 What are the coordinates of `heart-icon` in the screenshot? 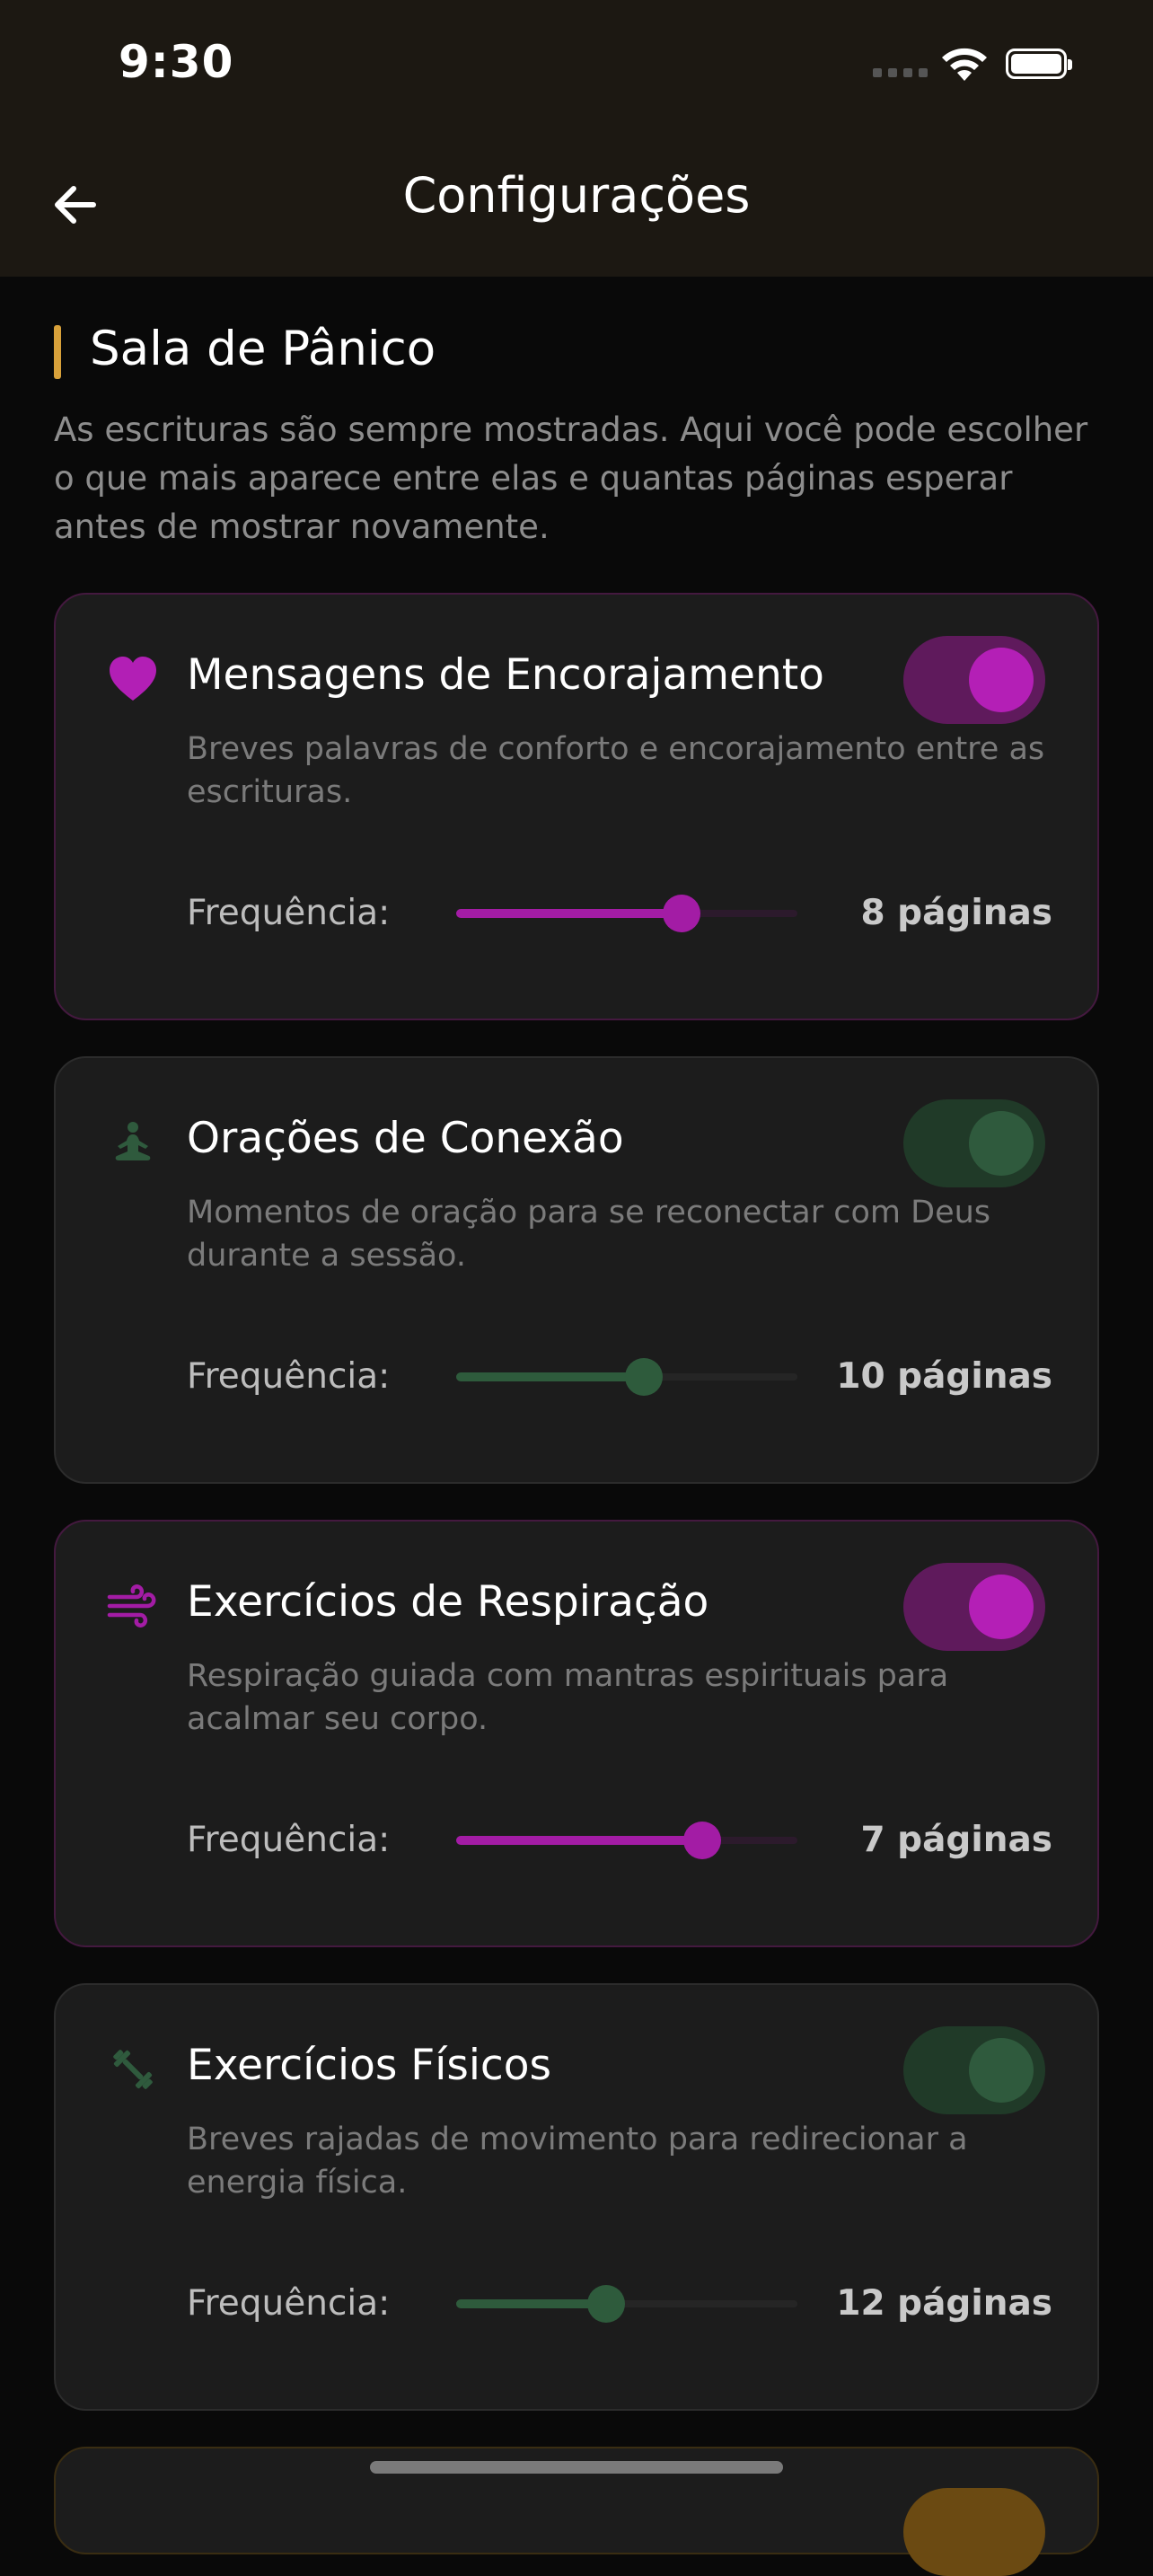 It's located at (133, 679).